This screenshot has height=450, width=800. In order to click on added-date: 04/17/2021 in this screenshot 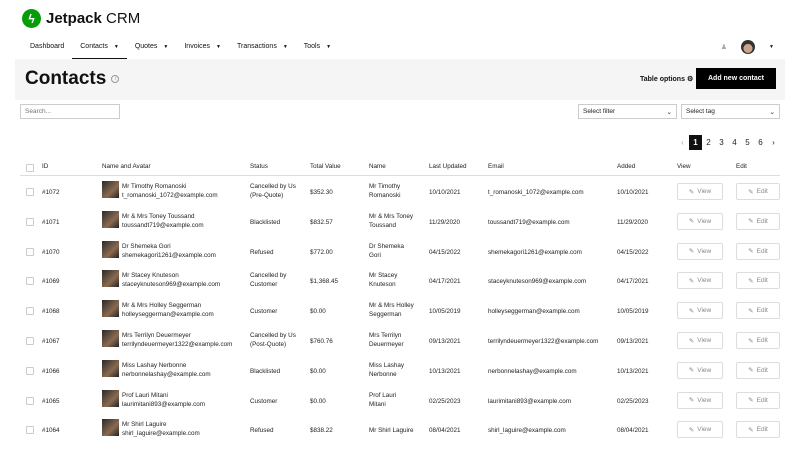, I will do `click(633, 282)`.